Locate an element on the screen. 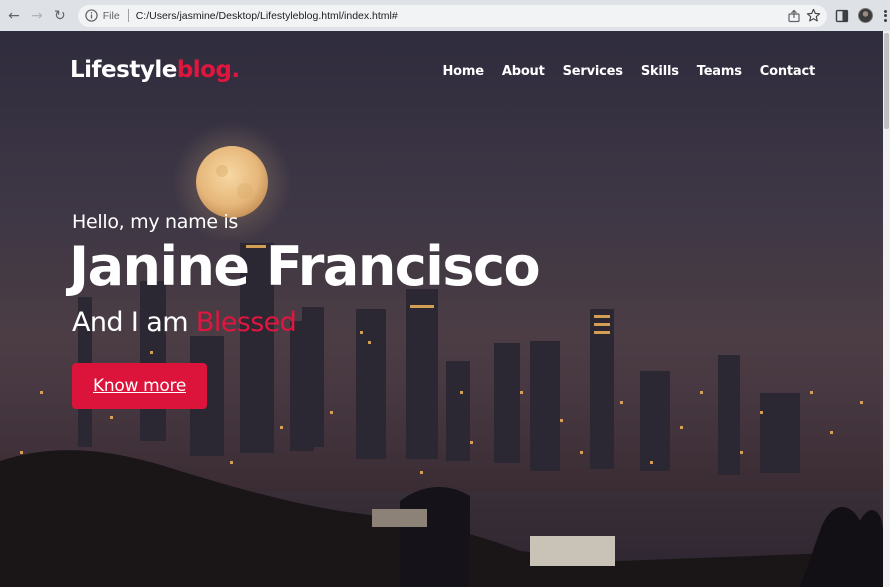 Image resolution: width=890 pixels, height=587 pixels. nav-about: About is located at coordinates (523, 71).